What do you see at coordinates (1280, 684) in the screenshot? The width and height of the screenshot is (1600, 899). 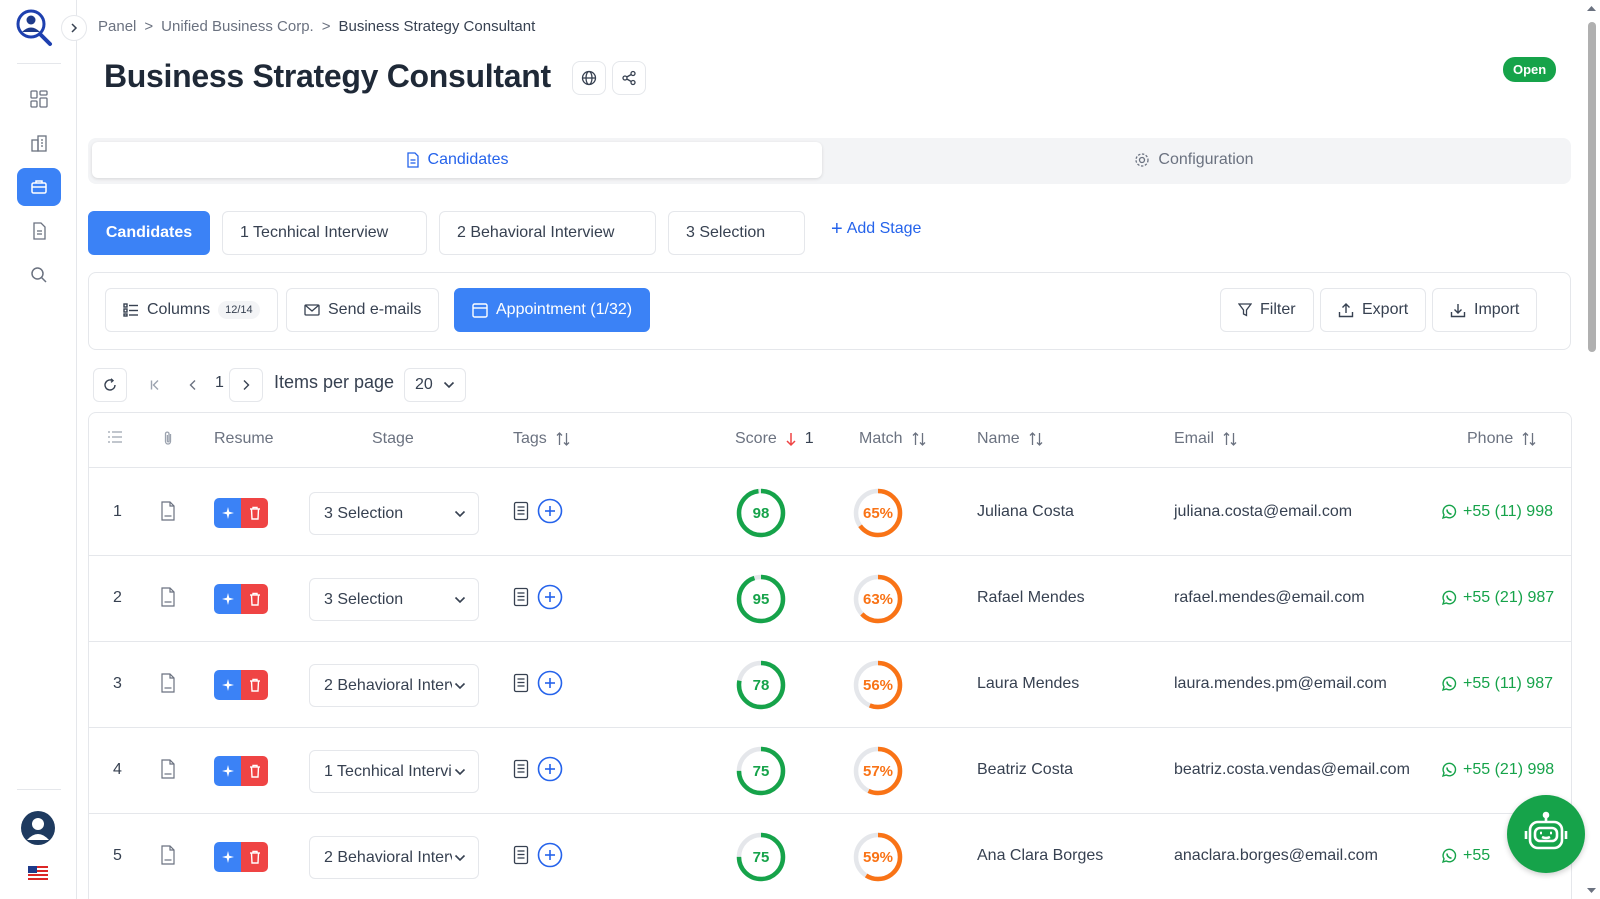 I see `candidate-email: laura.mendes.pm@email.com` at bounding box center [1280, 684].